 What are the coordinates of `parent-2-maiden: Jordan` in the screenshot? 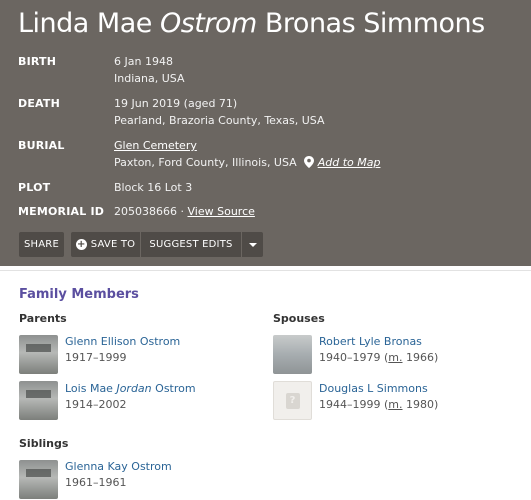 It's located at (134, 388).